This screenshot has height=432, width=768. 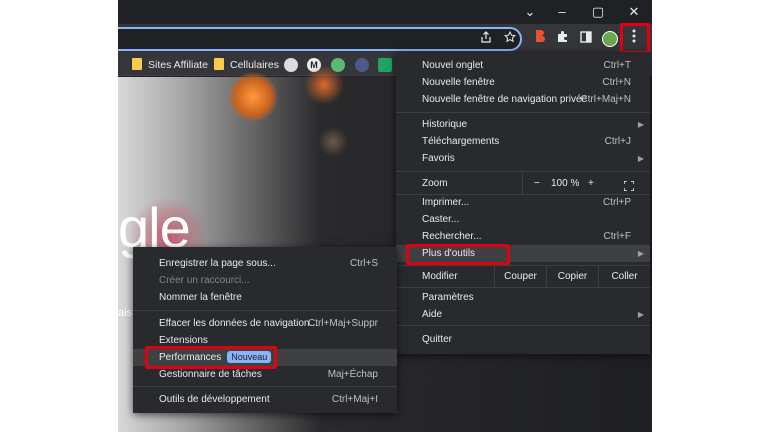 I want to click on more-tools-highlight, so click(x=458, y=254).